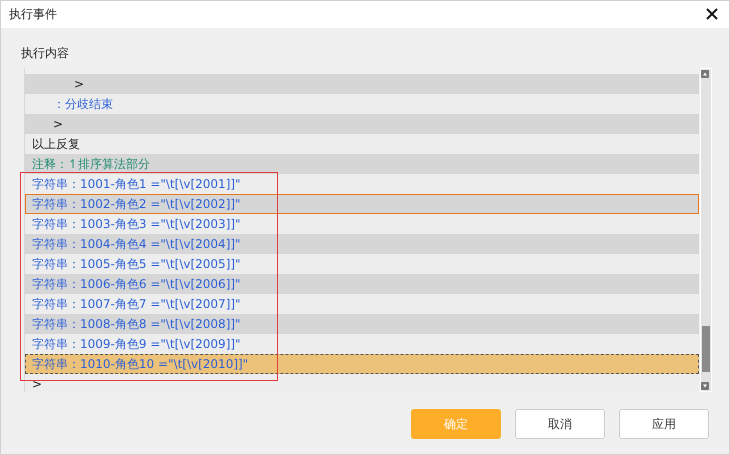 The height and width of the screenshot is (455, 730). I want to click on event-command-row: 字符串：1008-角色8 ="\t[\v[2008]]", so click(362, 324).